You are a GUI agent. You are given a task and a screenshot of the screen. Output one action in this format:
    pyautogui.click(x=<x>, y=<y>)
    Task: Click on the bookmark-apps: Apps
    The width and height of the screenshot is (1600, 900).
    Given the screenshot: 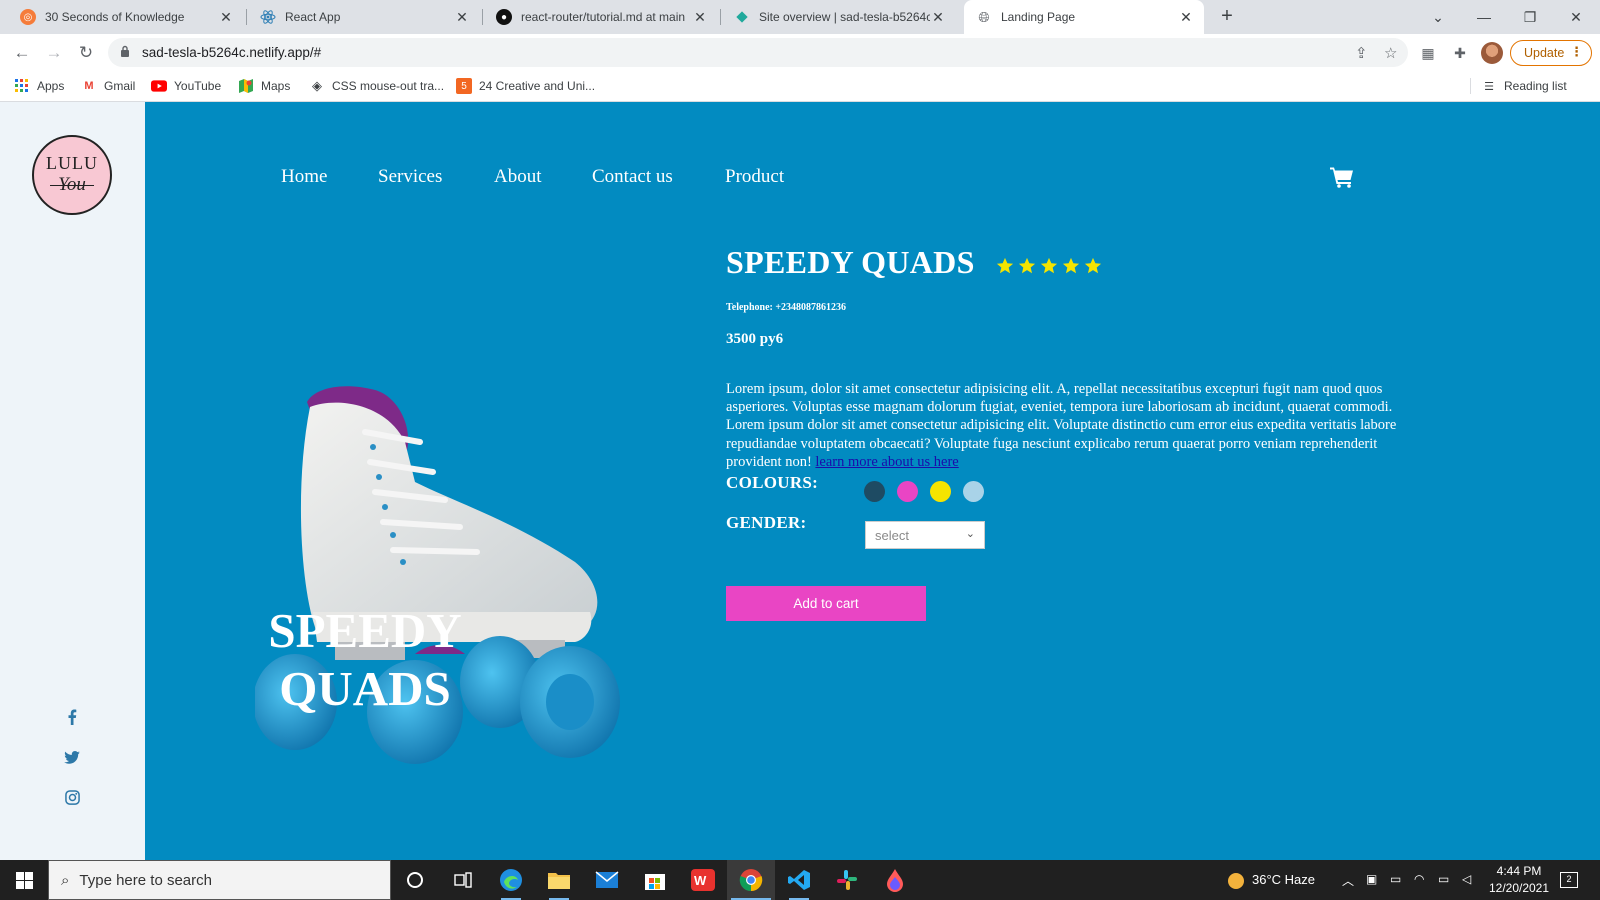 What is the action you would take?
    pyautogui.click(x=39, y=86)
    